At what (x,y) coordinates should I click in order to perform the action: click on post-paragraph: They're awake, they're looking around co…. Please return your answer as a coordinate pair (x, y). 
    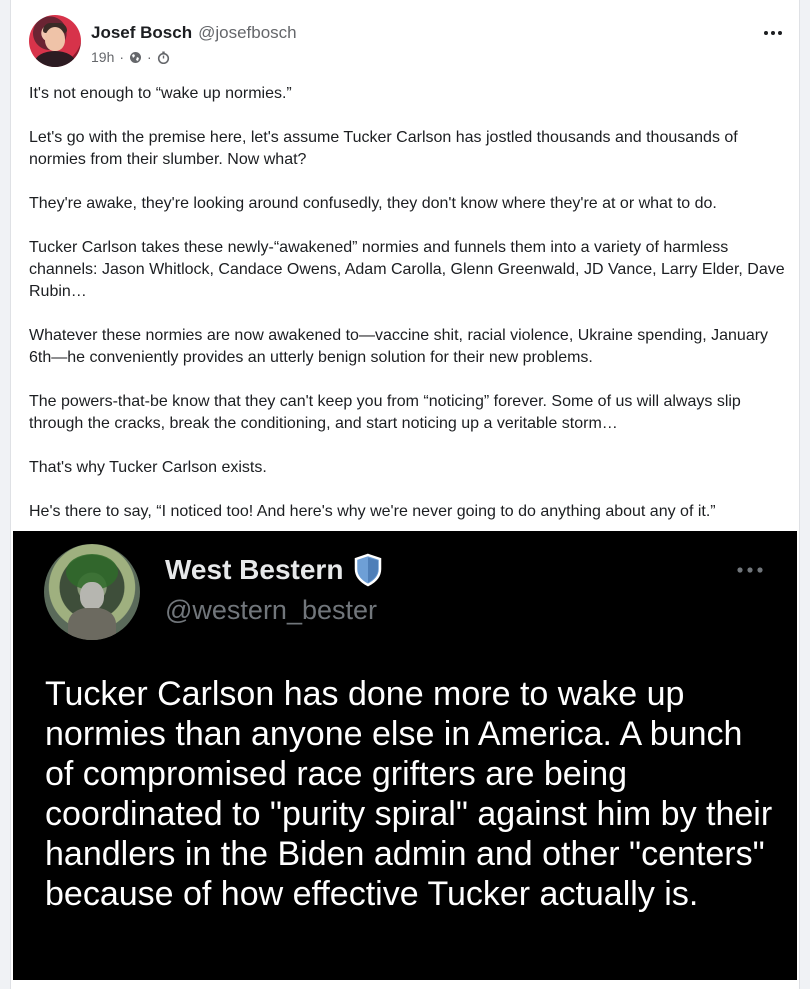
    Looking at the image, I should click on (373, 203).